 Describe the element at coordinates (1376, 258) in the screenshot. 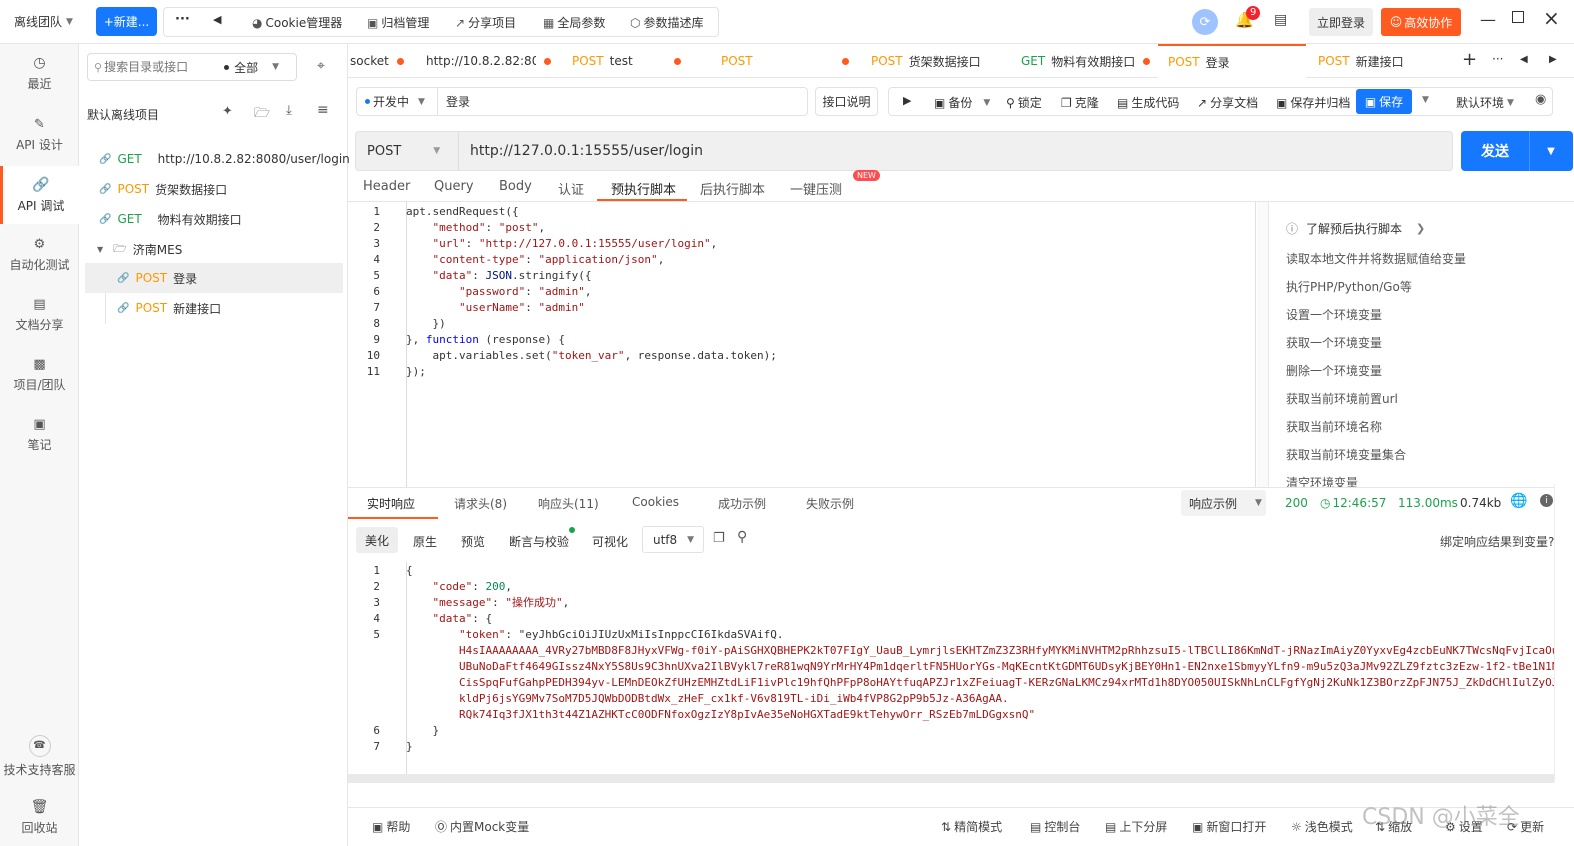

I see `help-item: 读取本地文件并将数据赋值给变量` at that location.